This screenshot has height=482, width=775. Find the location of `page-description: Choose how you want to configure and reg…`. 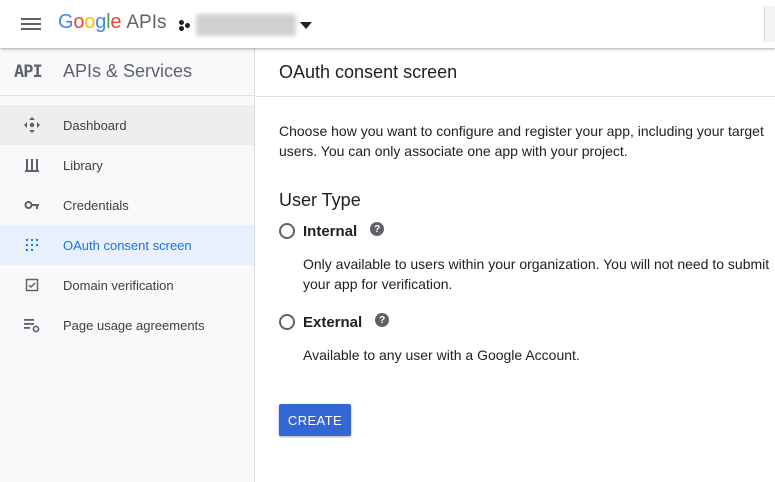

page-description: Choose how you want to configure and reg… is located at coordinates (521, 141).